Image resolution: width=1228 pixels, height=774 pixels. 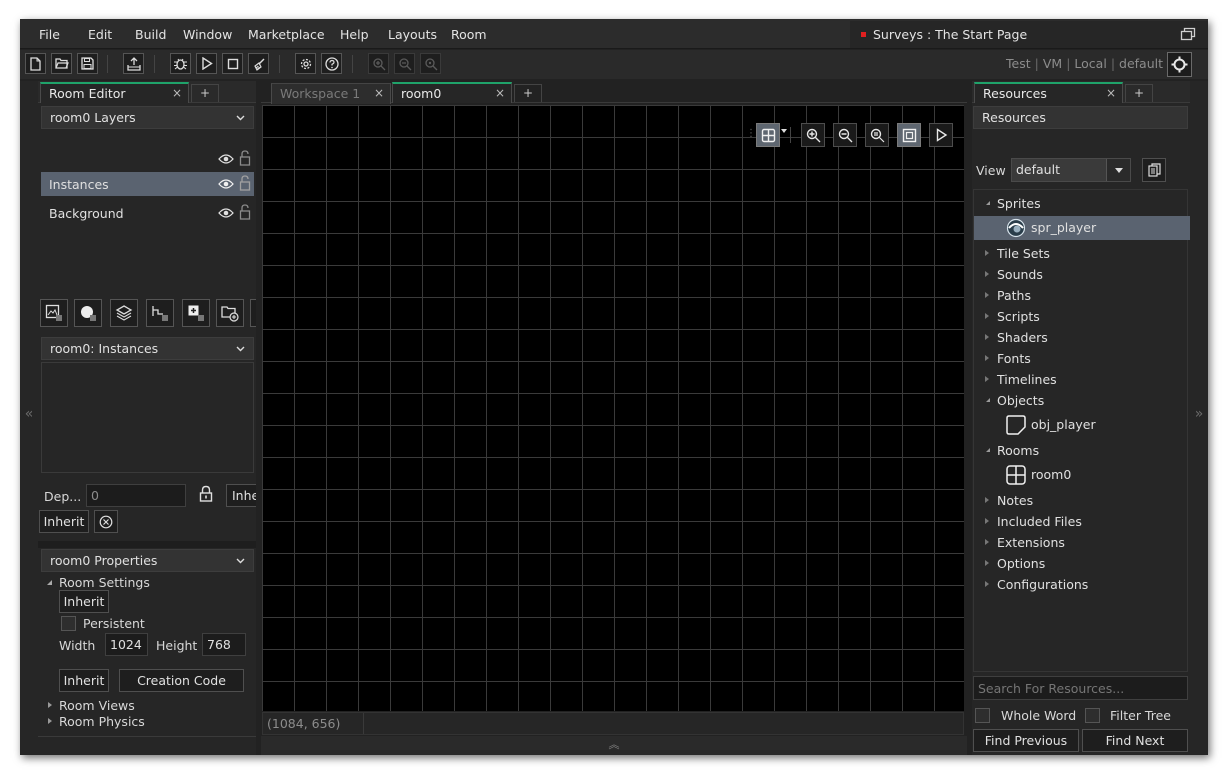 I want to click on zoom-out-button, so click(x=404, y=63).